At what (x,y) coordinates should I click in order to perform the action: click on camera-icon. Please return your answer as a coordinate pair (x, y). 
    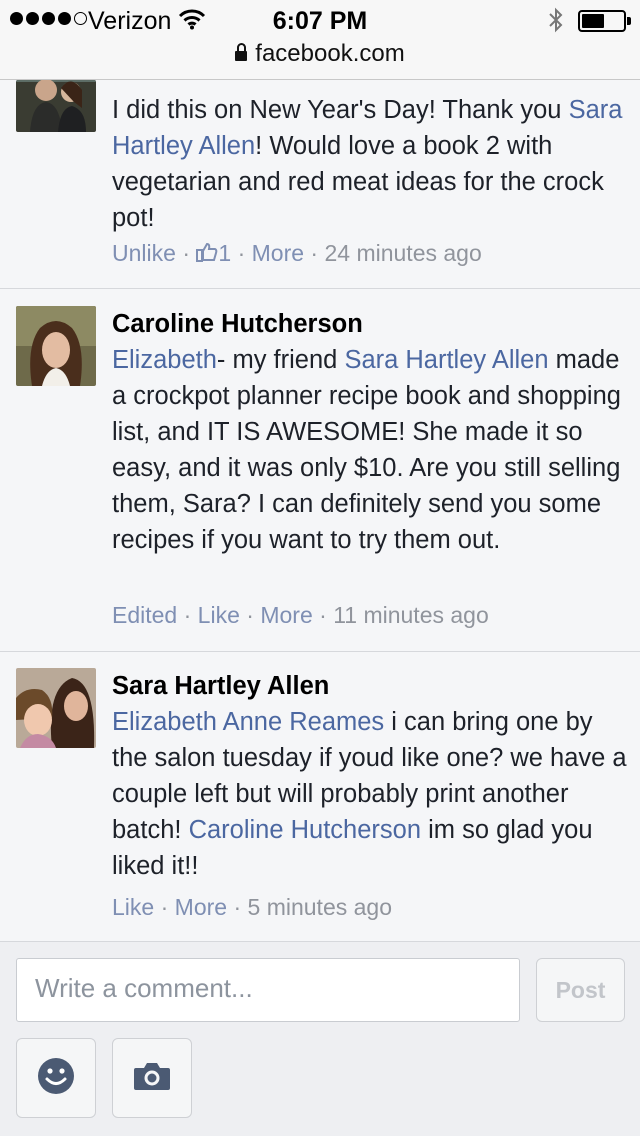
    Looking at the image, I should click on (152, 1078).